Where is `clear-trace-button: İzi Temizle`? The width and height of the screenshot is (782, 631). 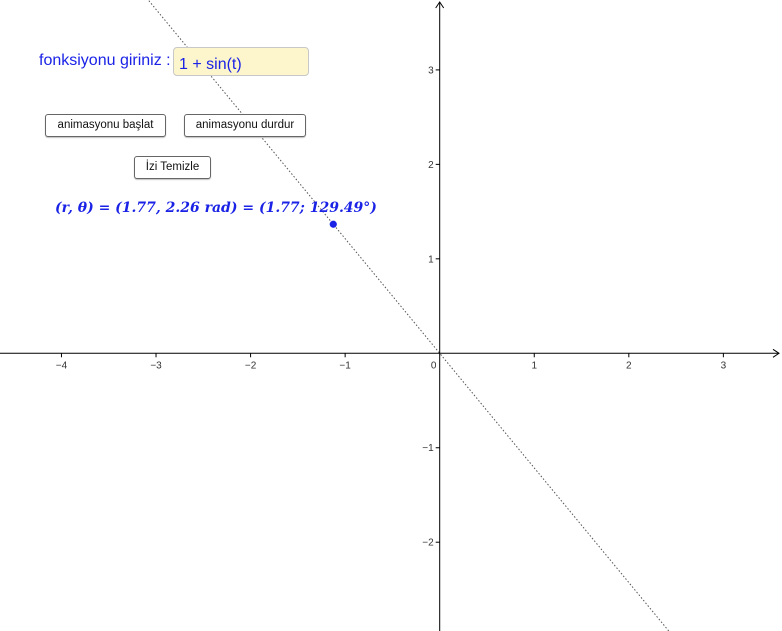 clear-trace-button: İzi Temizle is located at coordinates (172, 167).